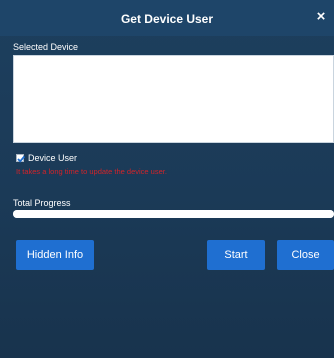  I want to click on dialog-titlebar: Get Device User ×, so click(167, 18).